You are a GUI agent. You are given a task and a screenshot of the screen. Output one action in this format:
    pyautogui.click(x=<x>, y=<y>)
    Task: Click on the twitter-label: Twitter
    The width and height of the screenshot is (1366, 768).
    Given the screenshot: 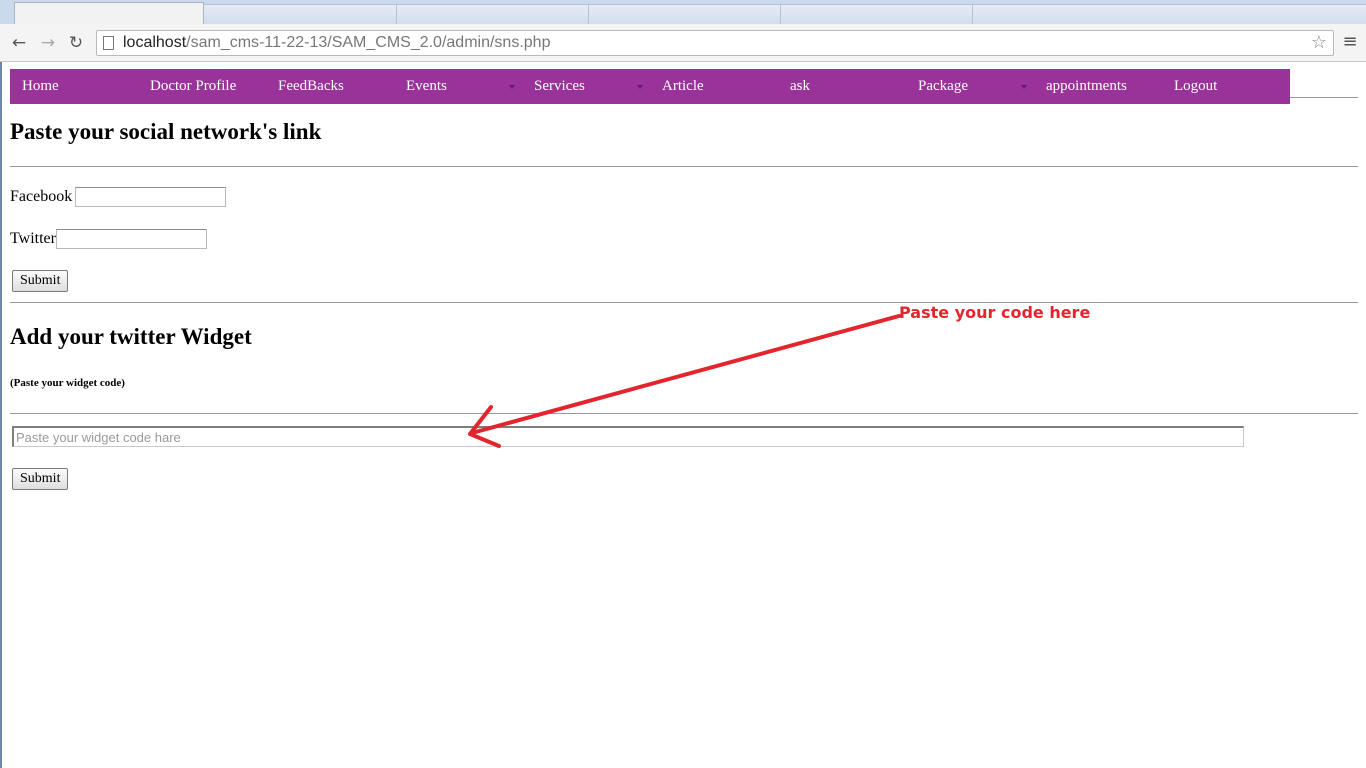 What is the action you would take?
    pyautogui.click(x=33, y=238)
    